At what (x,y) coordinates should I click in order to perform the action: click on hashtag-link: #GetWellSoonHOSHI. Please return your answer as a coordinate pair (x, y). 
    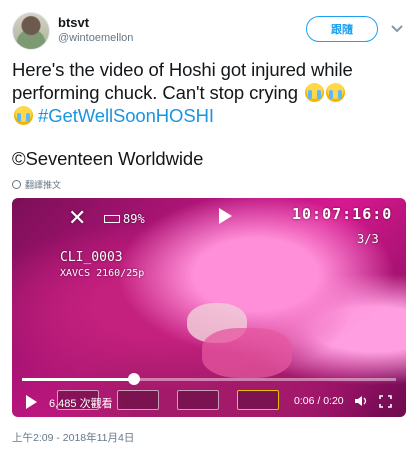
    Looking at the image, I should click on (126, 115).